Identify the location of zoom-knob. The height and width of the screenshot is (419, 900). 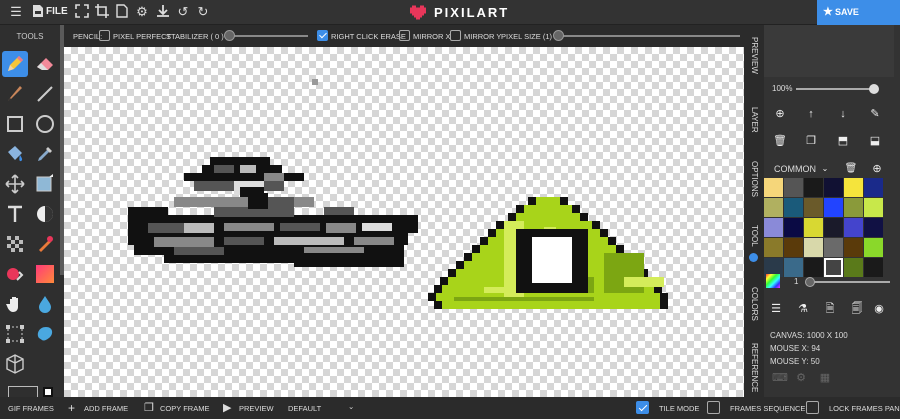
(874, 89).